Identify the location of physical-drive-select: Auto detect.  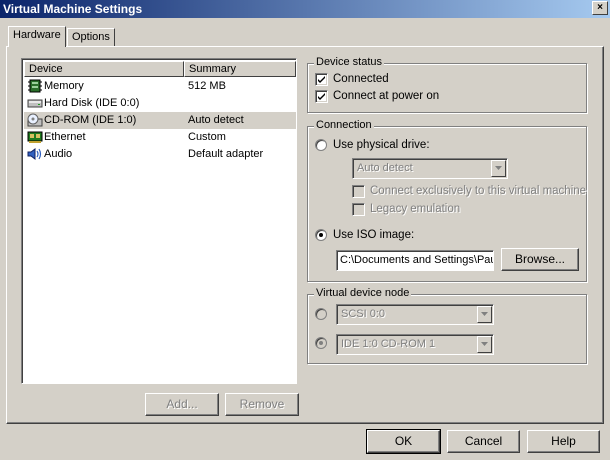
(430, 168).